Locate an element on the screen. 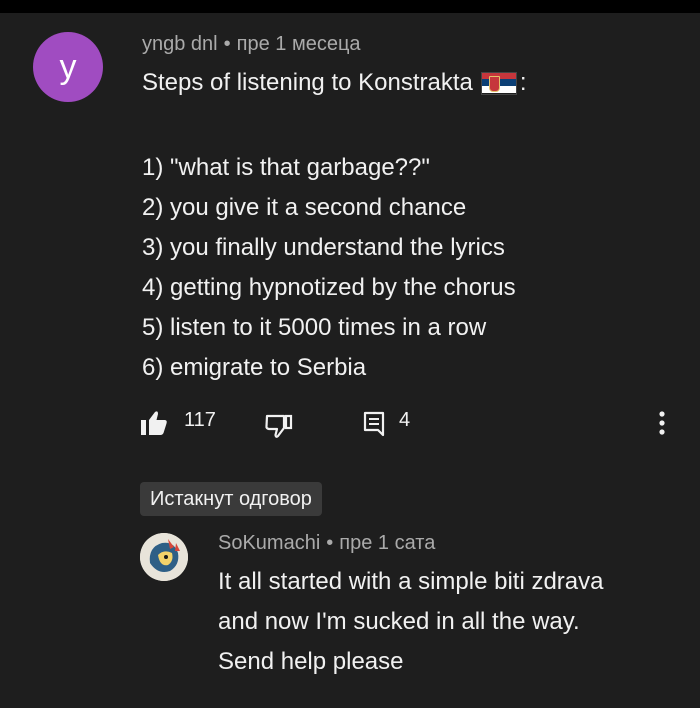 The image size is (700, 708). more-options-icon is located at coordinates (662, 425).